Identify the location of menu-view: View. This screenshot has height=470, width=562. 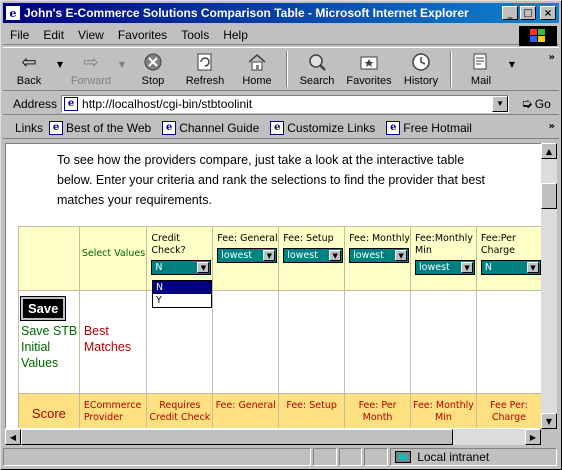
(91, 35).